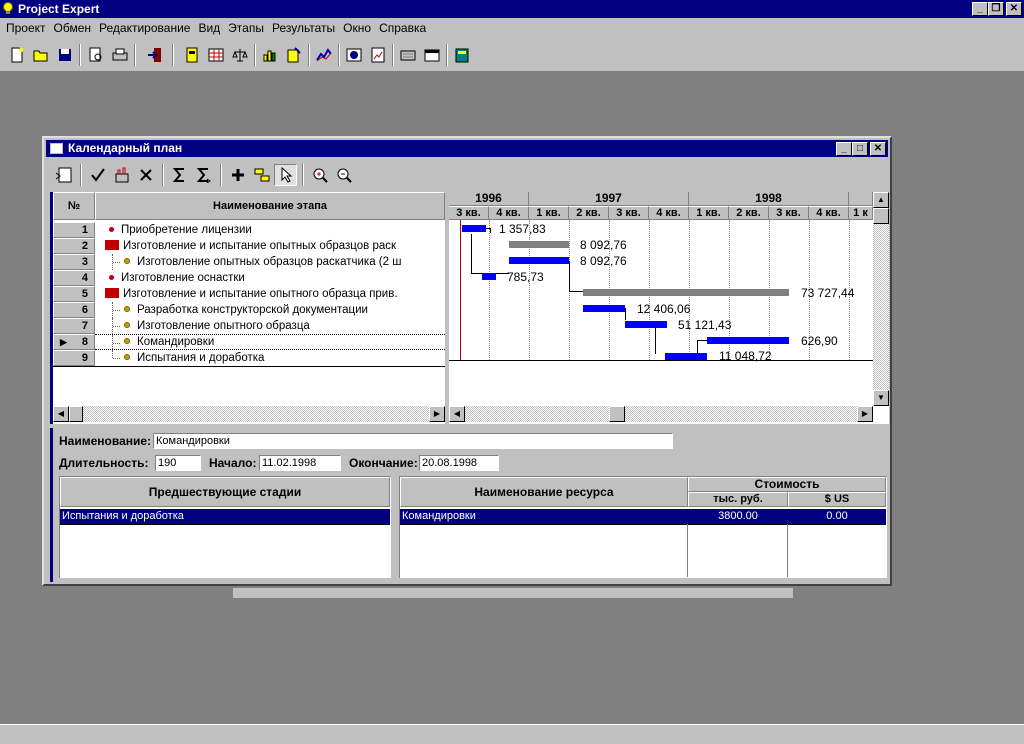 This screenshot has width=1024, height=744. I want to click on row-number: 7, so click(74, 326).